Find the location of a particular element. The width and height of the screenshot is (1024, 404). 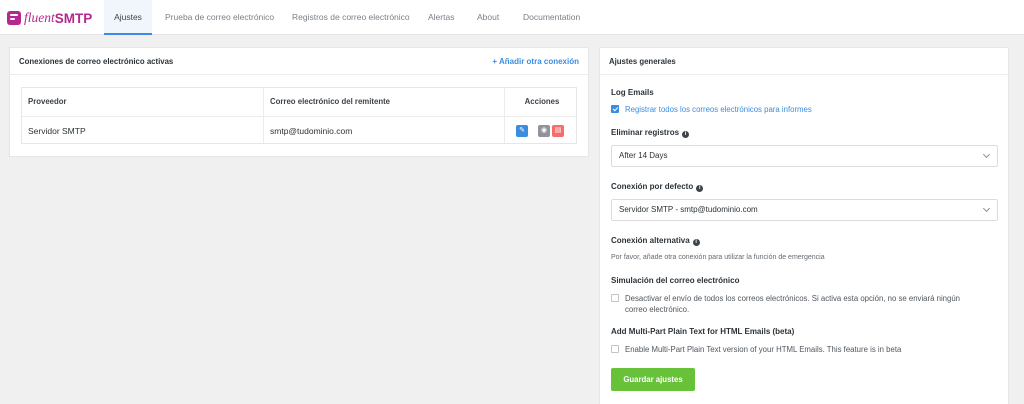

tab-prueba-correo: Prueba de correo electrónico is located at coordinates (219, 17).